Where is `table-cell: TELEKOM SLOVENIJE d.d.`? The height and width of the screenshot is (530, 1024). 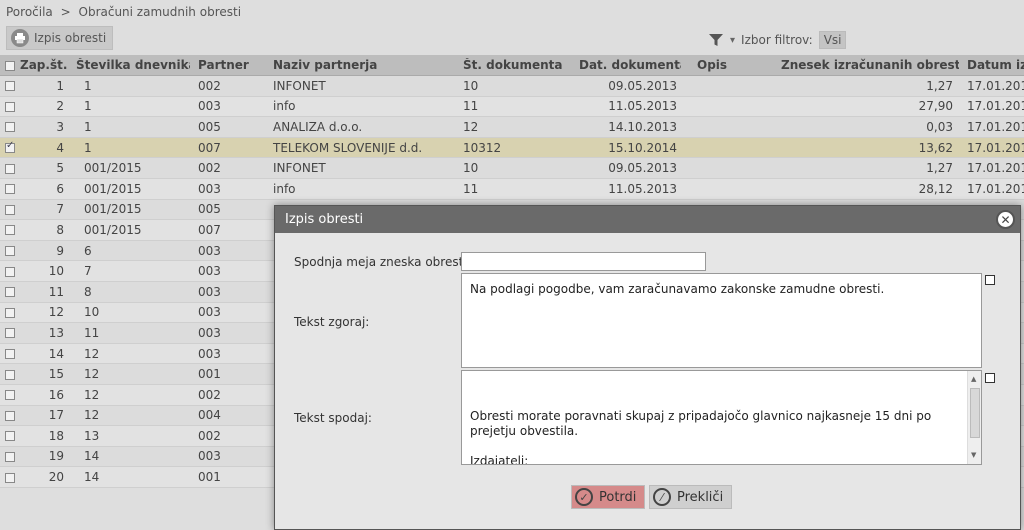 table-cell: TELEKOM SLOVENIJE d.d. is located at coordinates (348, 147).